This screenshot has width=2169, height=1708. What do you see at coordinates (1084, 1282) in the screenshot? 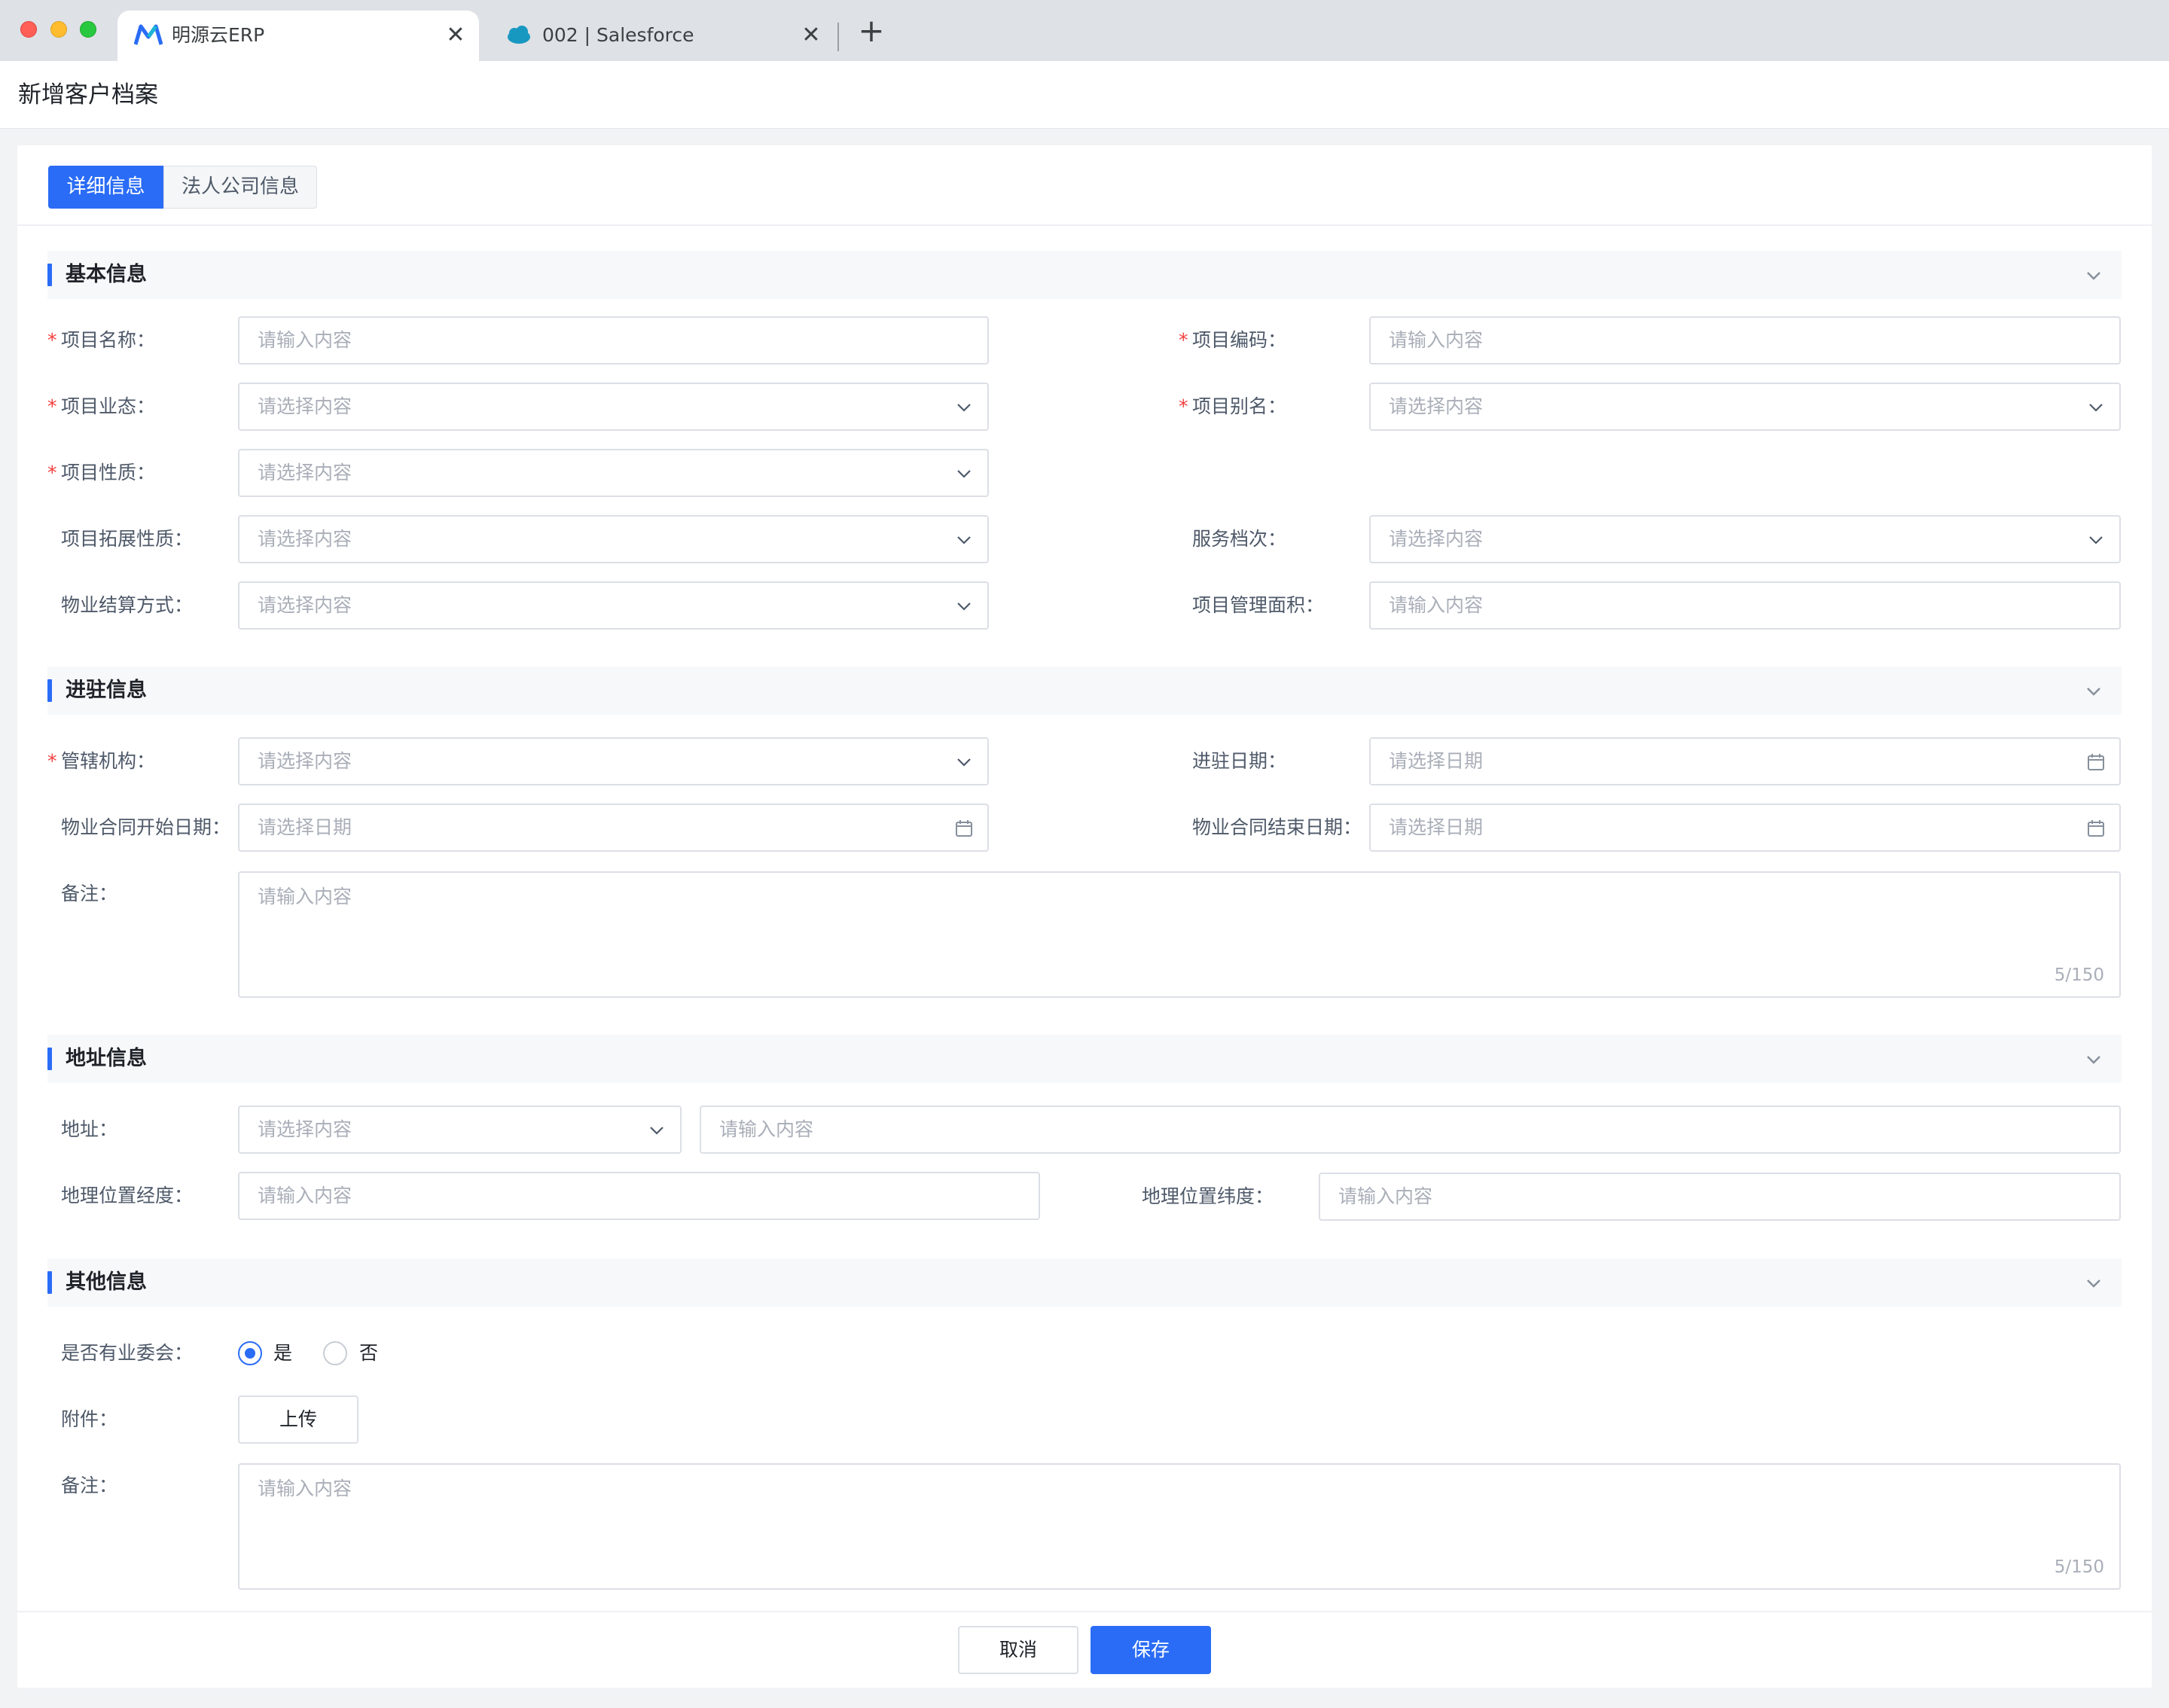
I see `section-header-other: 其他信息` at bounding box center [1084, 1282].